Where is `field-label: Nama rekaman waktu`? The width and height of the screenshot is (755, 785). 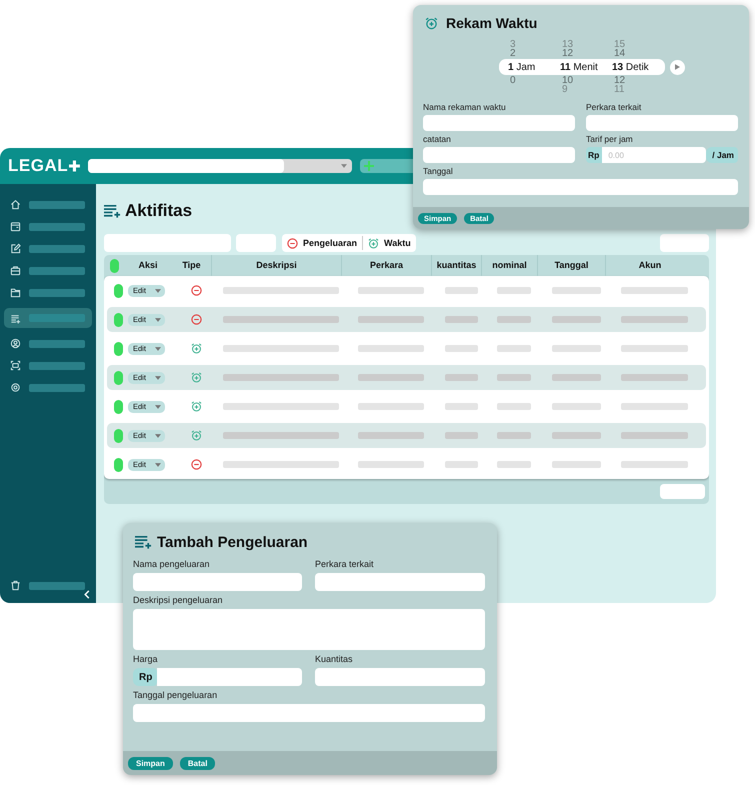
field-label: Nama rekaman waktu is located at coordinates (465, 107).